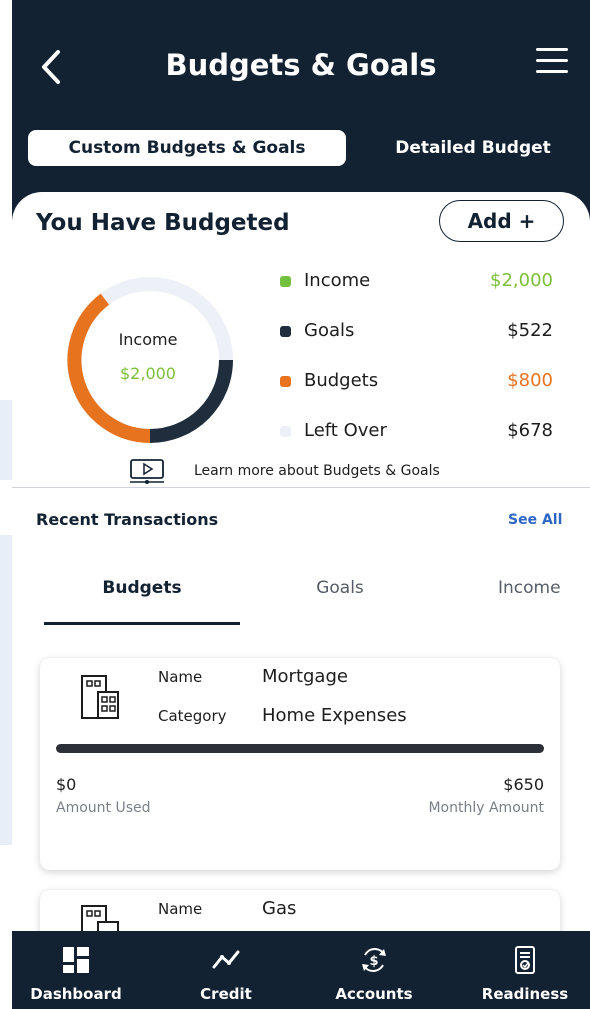 This screenshot has width=590, height=1009. Describe the element at coordinates (305, 676) in the screenshot. I see `transaction-name: Mortgage` at that location.